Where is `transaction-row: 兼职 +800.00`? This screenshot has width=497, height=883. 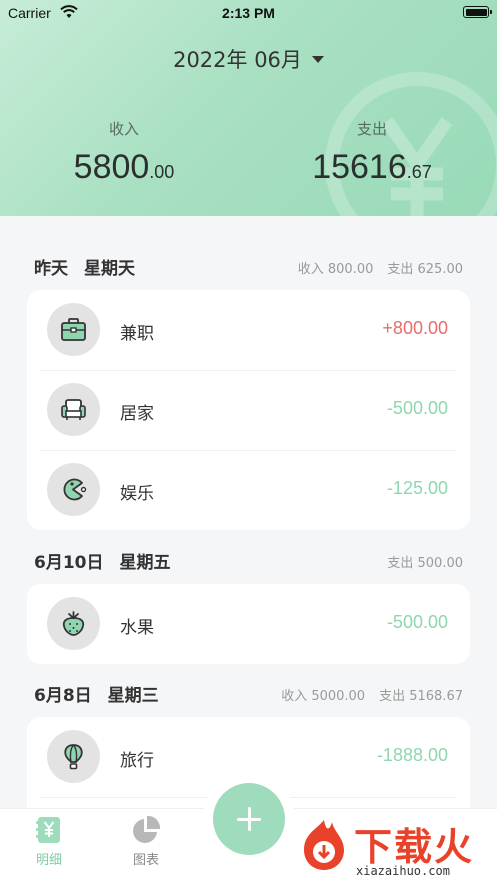
transaction-row: 兼职 +800.00 is located at coordinates (248, 330).